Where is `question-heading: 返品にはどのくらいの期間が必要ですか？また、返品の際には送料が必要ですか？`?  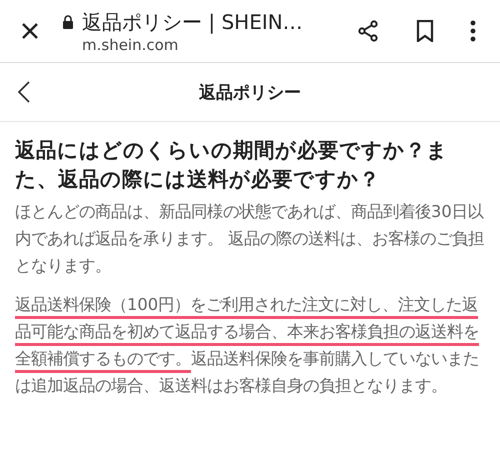 question-heading: 返品にはどのくらいの期間が必要ですか？また、返品の際には送料が必要ですか？ is located at coordinates (232, 165).